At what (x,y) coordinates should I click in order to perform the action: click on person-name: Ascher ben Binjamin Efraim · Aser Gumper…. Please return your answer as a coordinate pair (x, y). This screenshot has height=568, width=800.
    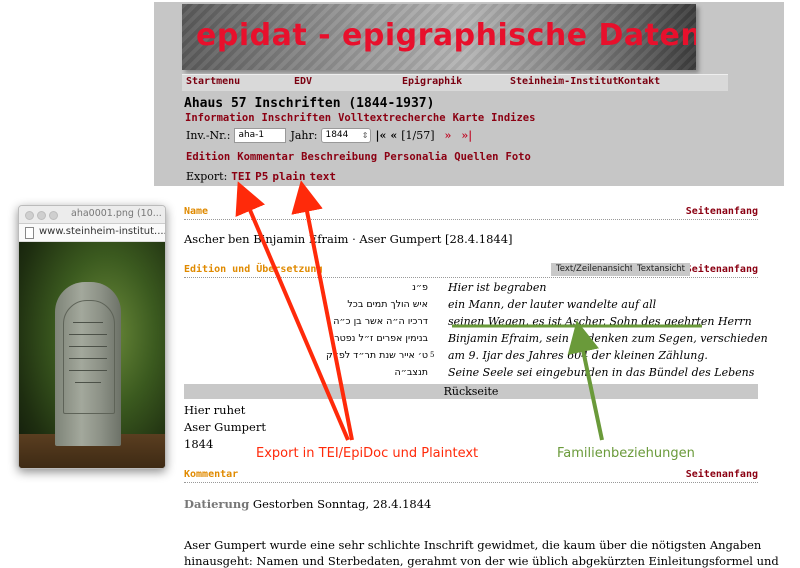
    Looking at the image, I should click on (348, 239).